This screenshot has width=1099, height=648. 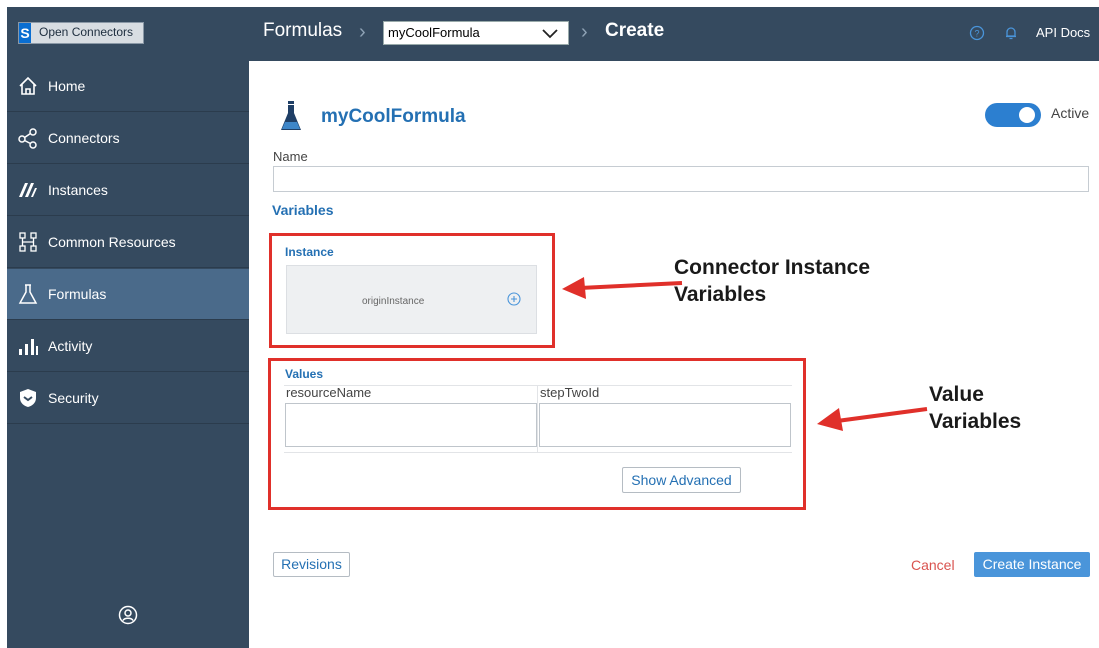 I want to click on name-input, so click(x=681, y=179).